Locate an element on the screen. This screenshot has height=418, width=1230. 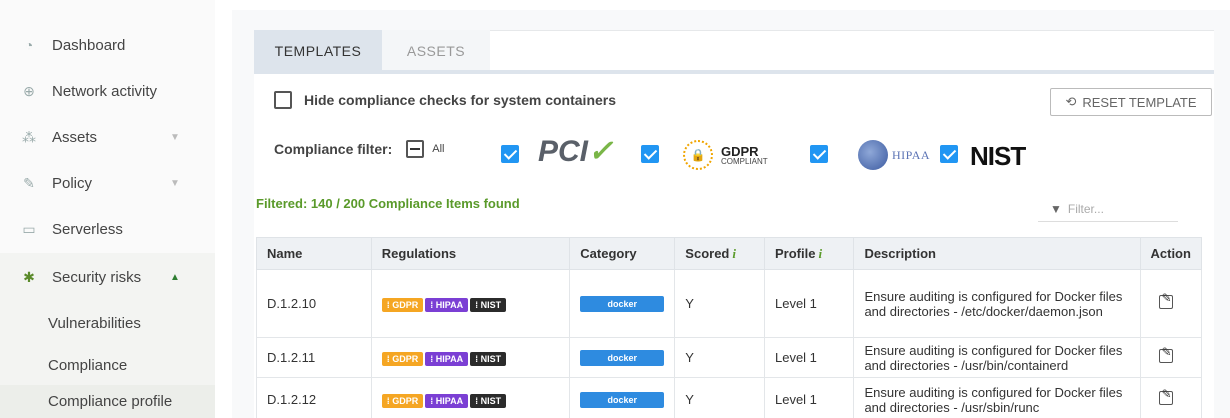
col-description: Description is located at coordinates (997, 253).